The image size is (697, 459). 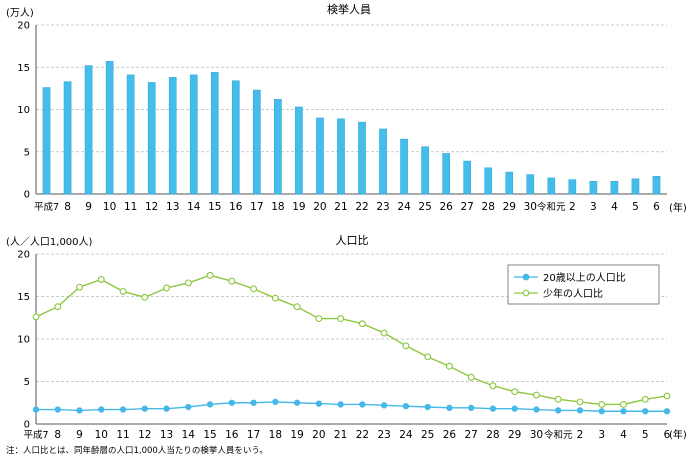 What do you see at coordinates (645, 435) in the screenshot?
I see `x-tick-label: 5` at bounding box center [645, 435].